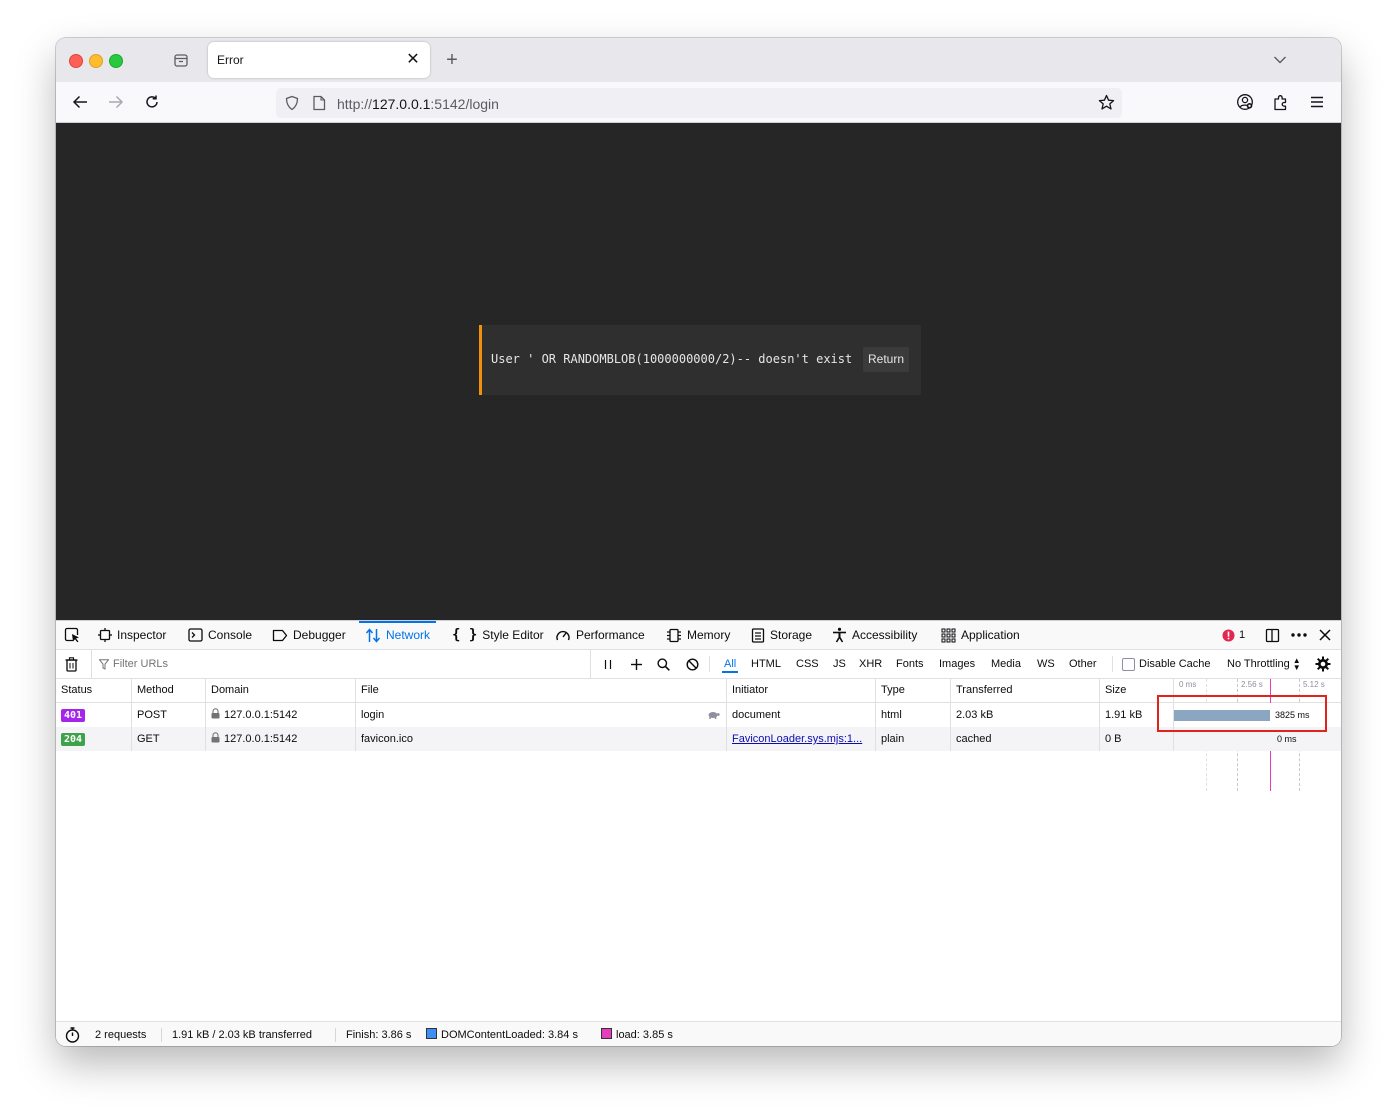 The height and width of the screenshot is (1120, 1397). Describe the element at coordinates (692, 664) in the screenshot. I see `block-requests-icon` at that location.